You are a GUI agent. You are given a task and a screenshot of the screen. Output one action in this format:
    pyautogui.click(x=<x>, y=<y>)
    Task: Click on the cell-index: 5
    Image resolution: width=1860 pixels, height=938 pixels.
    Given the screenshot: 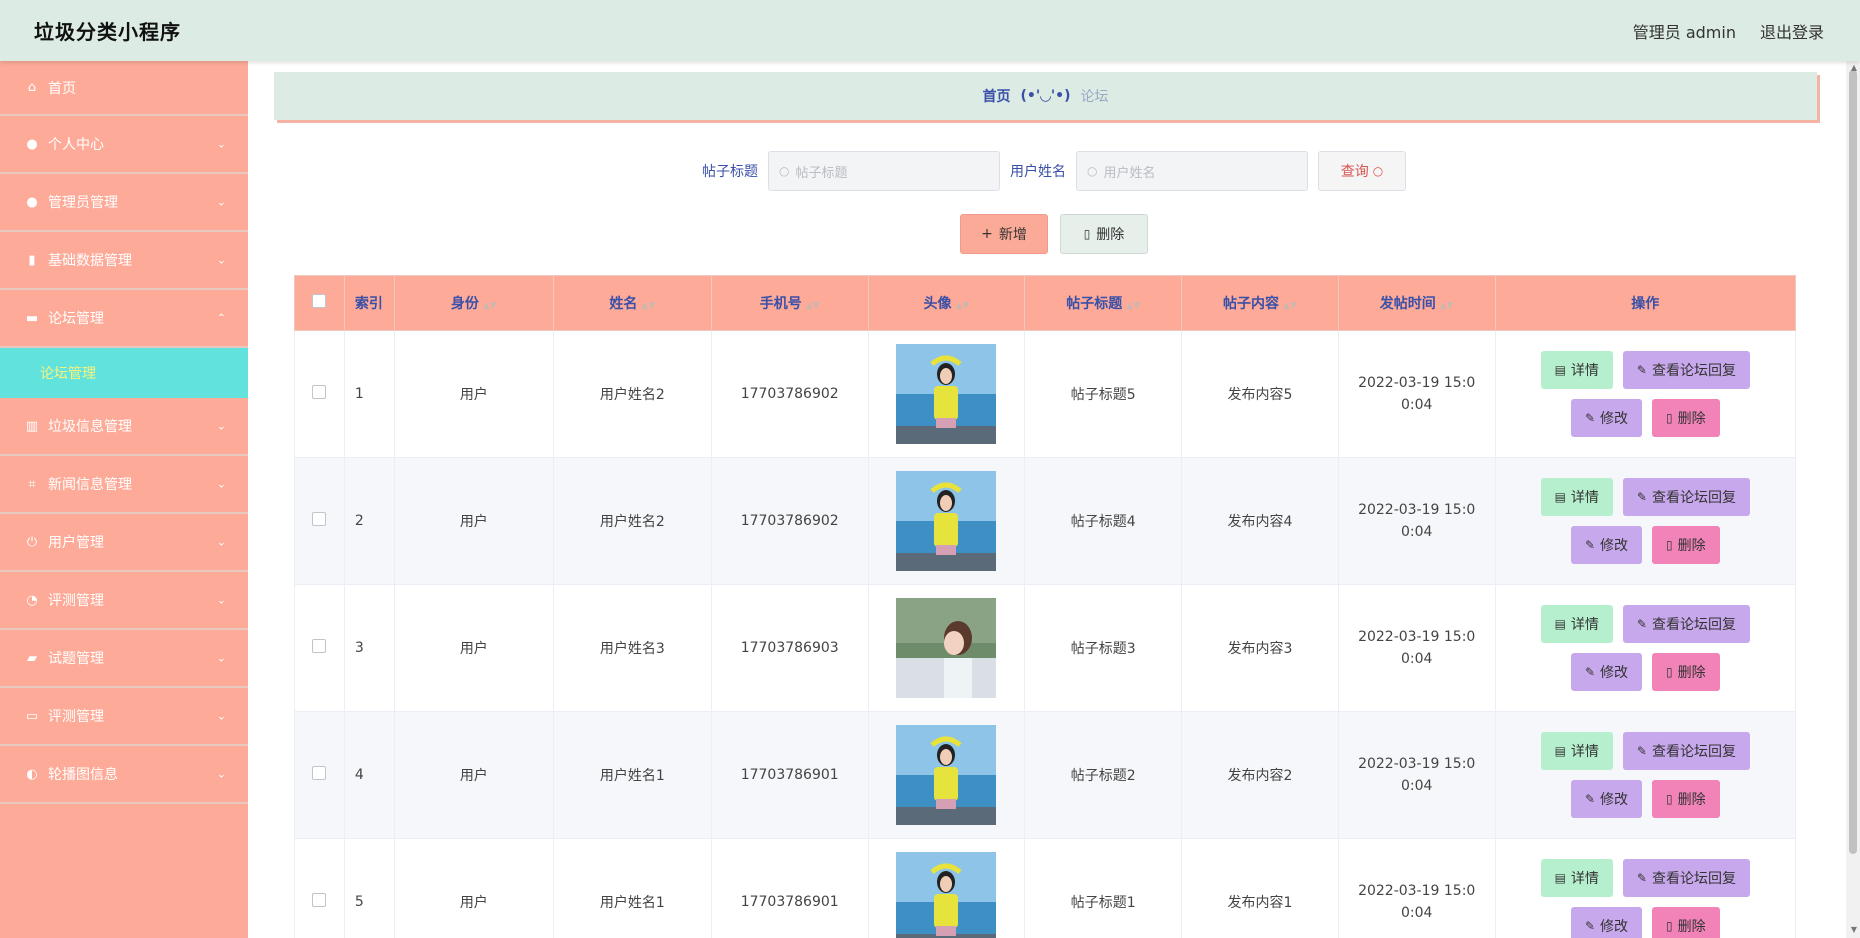 What is the action you would take?
    pyautogui.click(x=369, y=888)
    